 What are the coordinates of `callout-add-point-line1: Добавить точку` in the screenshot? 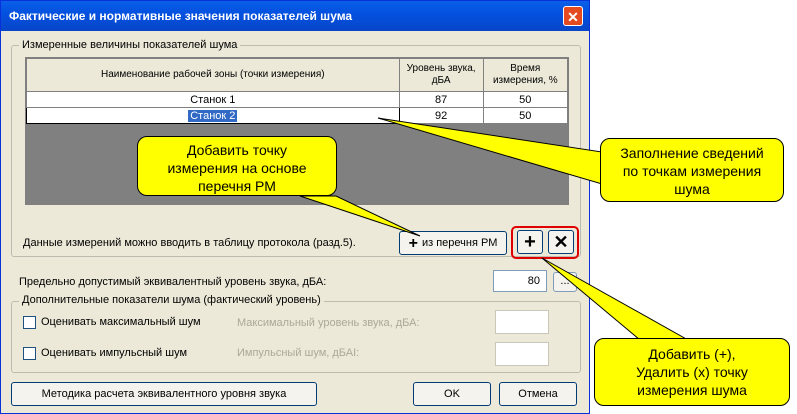 It's located at (237, 150).